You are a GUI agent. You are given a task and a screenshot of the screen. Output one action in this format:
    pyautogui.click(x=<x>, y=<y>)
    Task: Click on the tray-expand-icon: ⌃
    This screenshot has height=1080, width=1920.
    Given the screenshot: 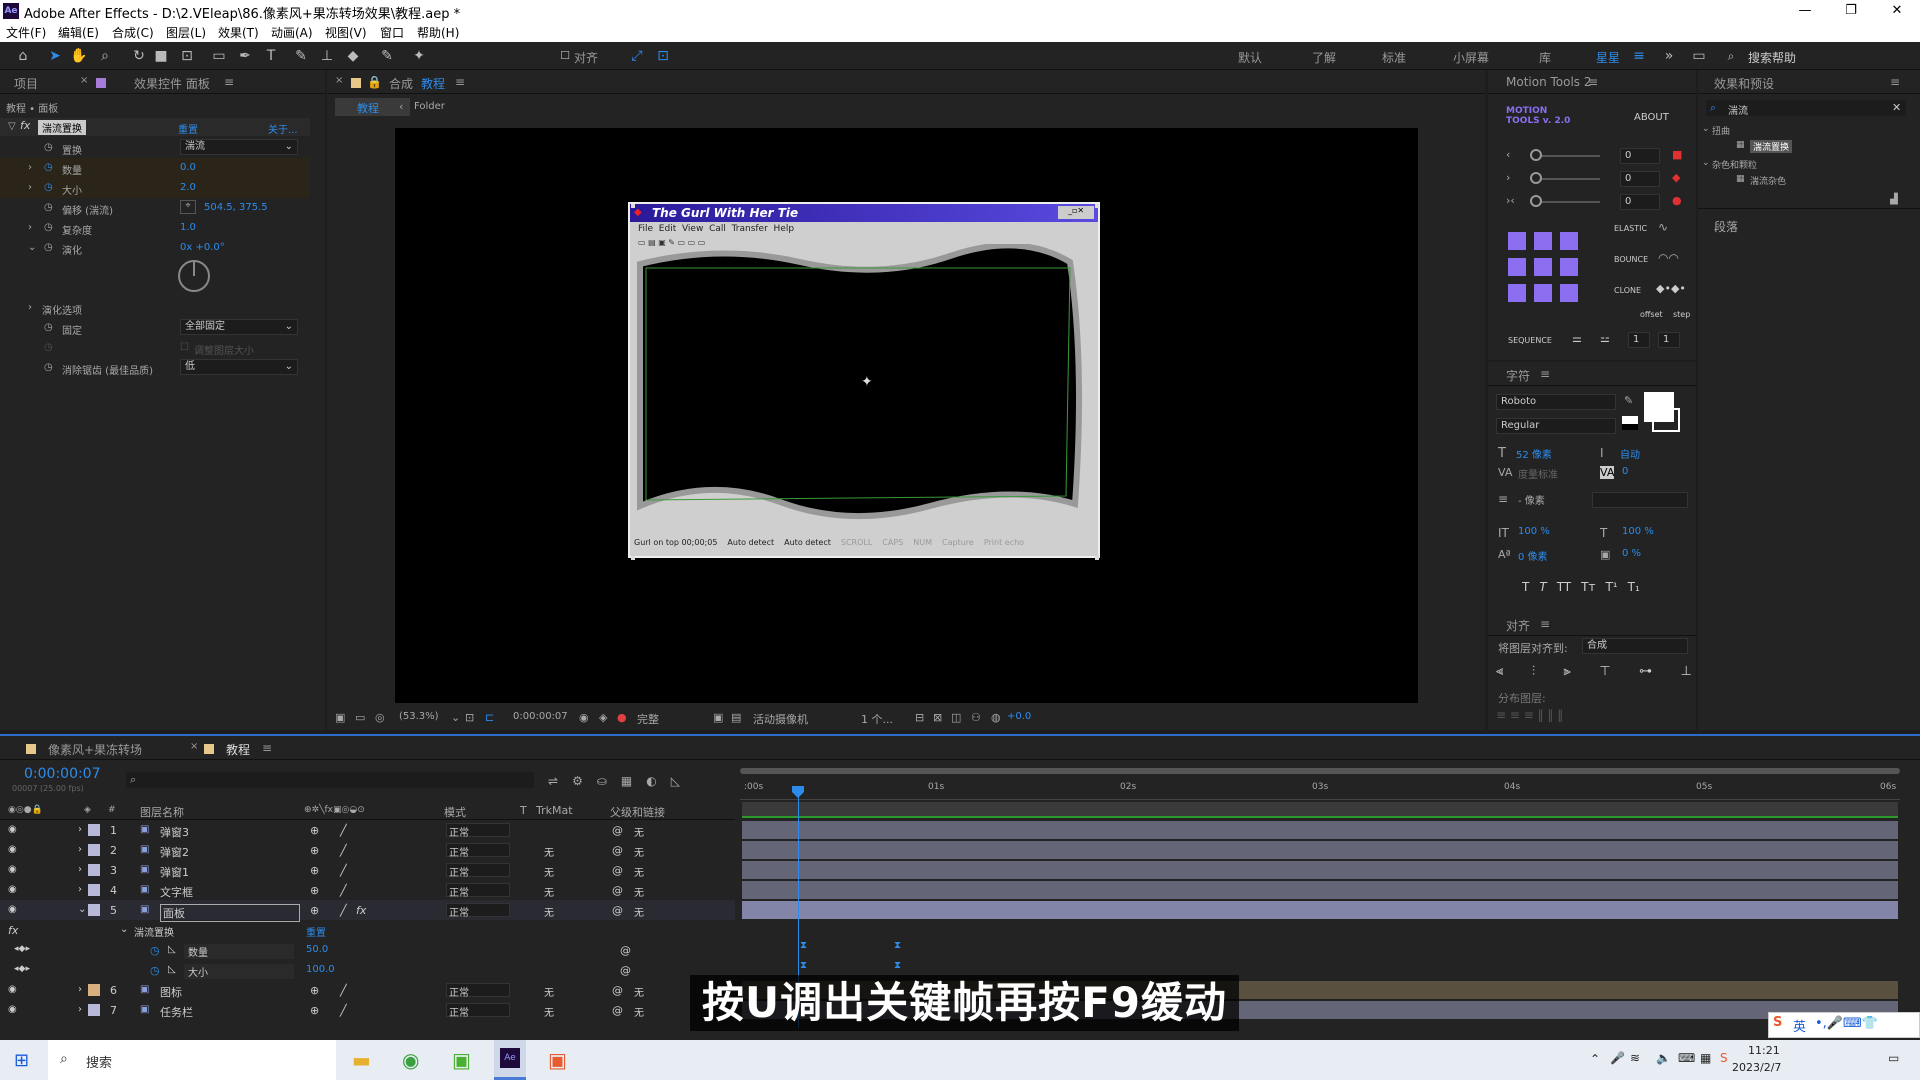 What is the action you would take?
    pyautogui.click(x=1595, y=1059)
    